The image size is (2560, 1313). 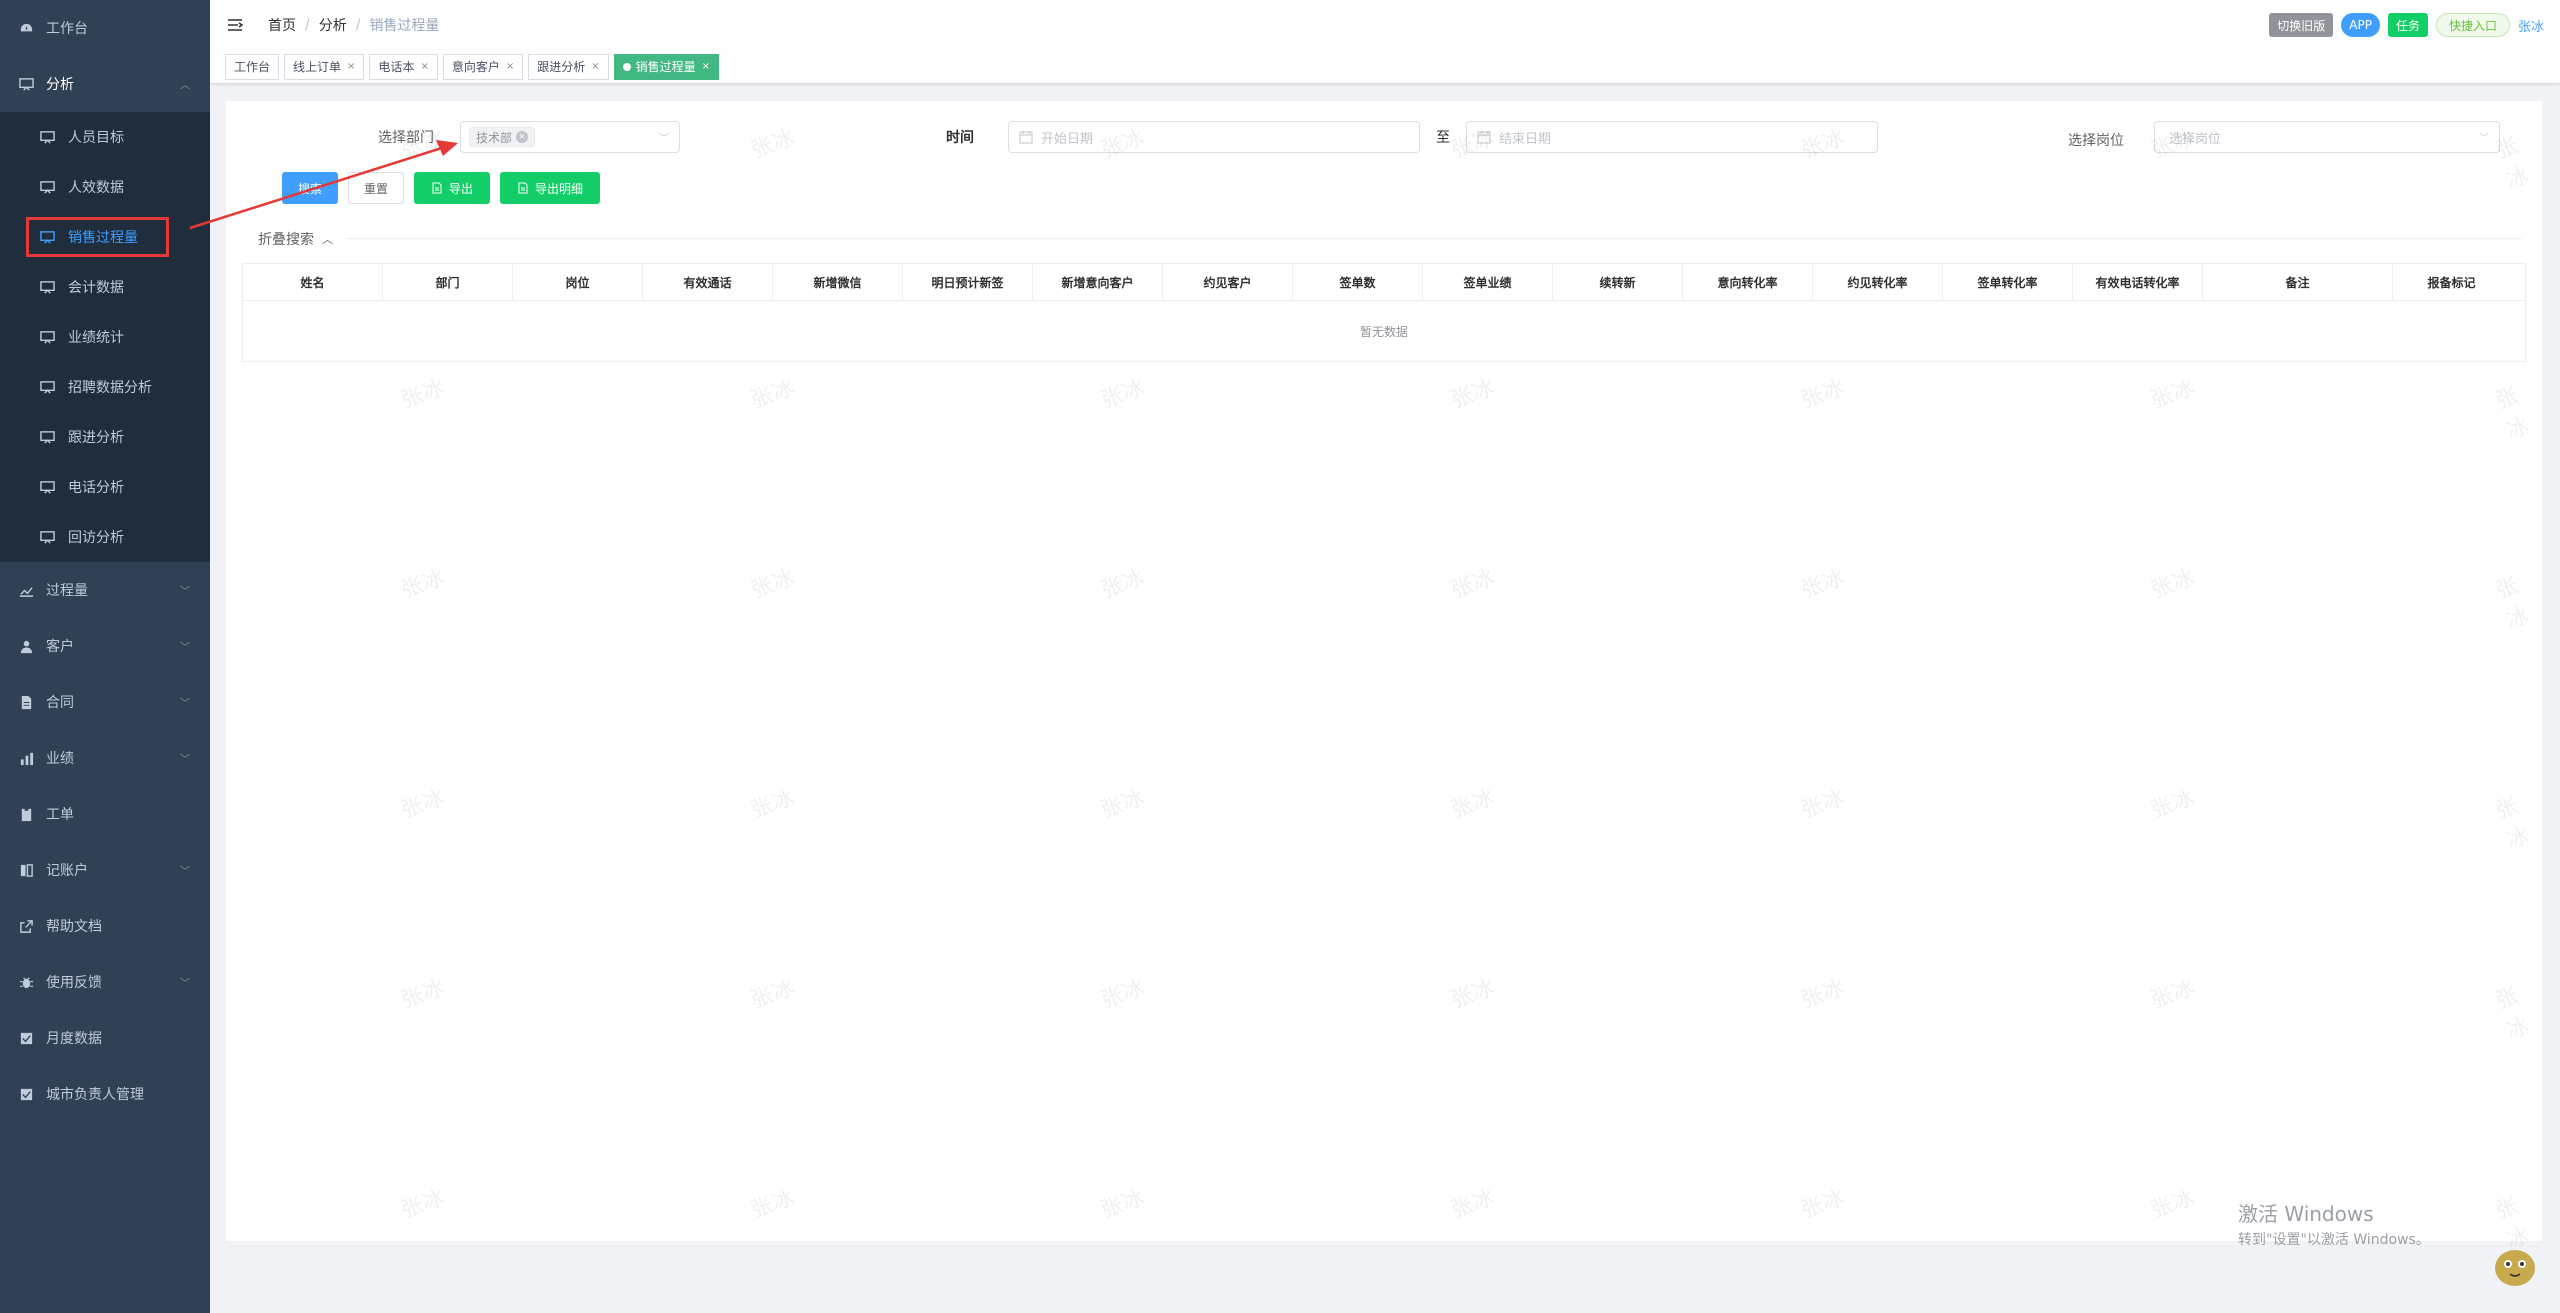 I want to click on top-navbar: 首页 / 分析 / 销售过程量 切换旧版 APP 任务 快捷入口 张冰, so click(x=1385, y=25).